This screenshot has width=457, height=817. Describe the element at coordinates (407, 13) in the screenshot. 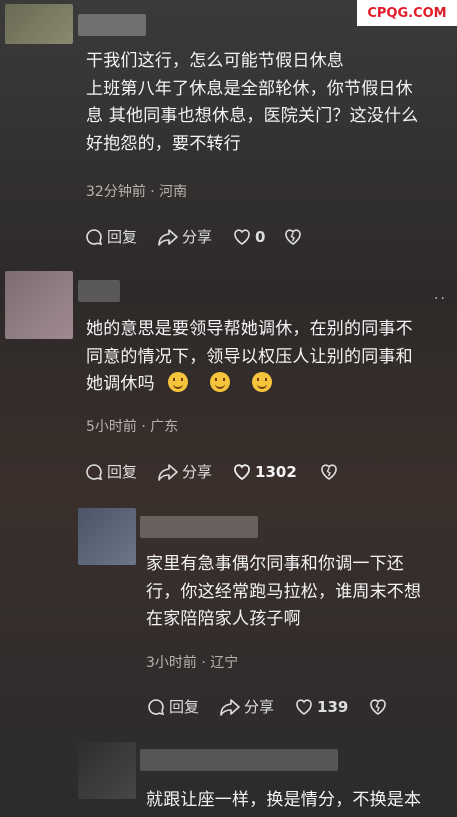

I see `watermark-logo: CPQG.COM` at that location.